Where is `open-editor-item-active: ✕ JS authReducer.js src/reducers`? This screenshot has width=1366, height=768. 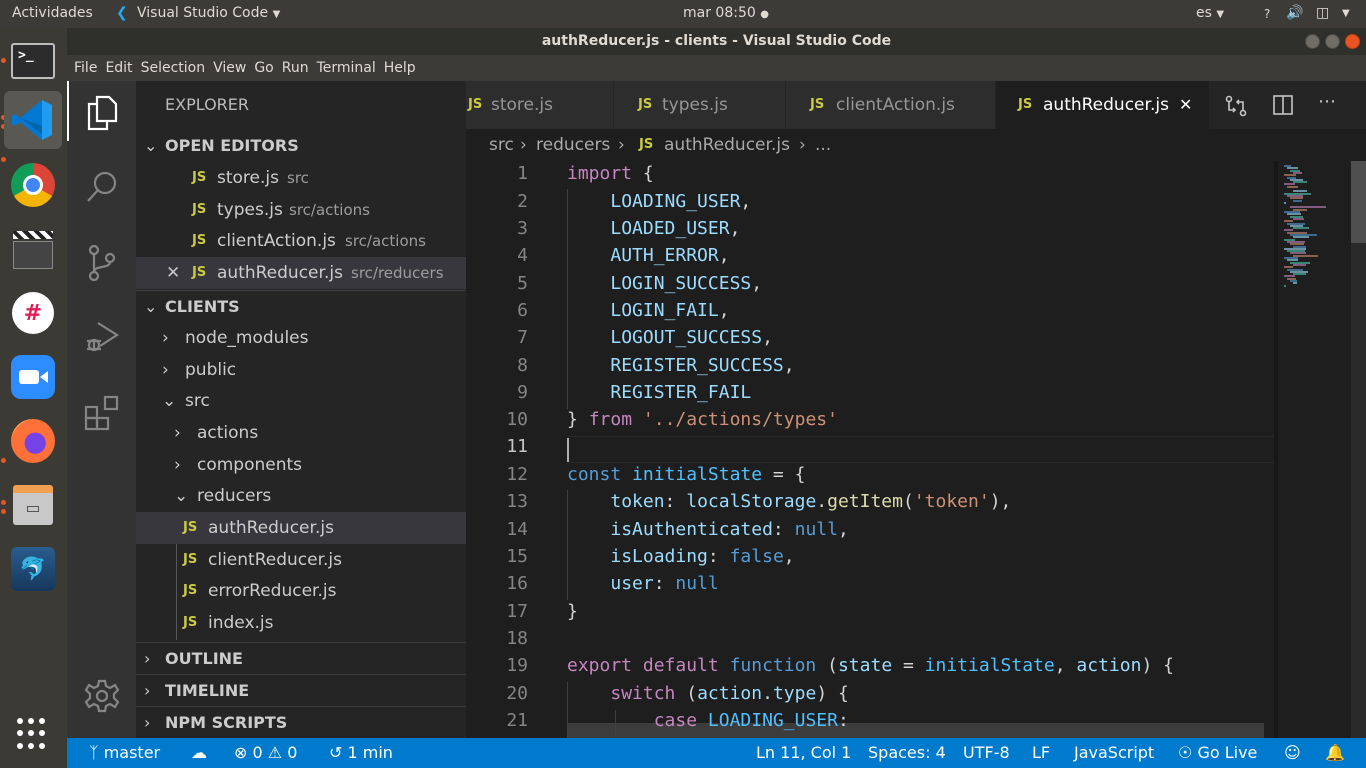
open-editor-item-active: ✕ JS authReducer.js src/reducers is located at coordinates (301, 273).